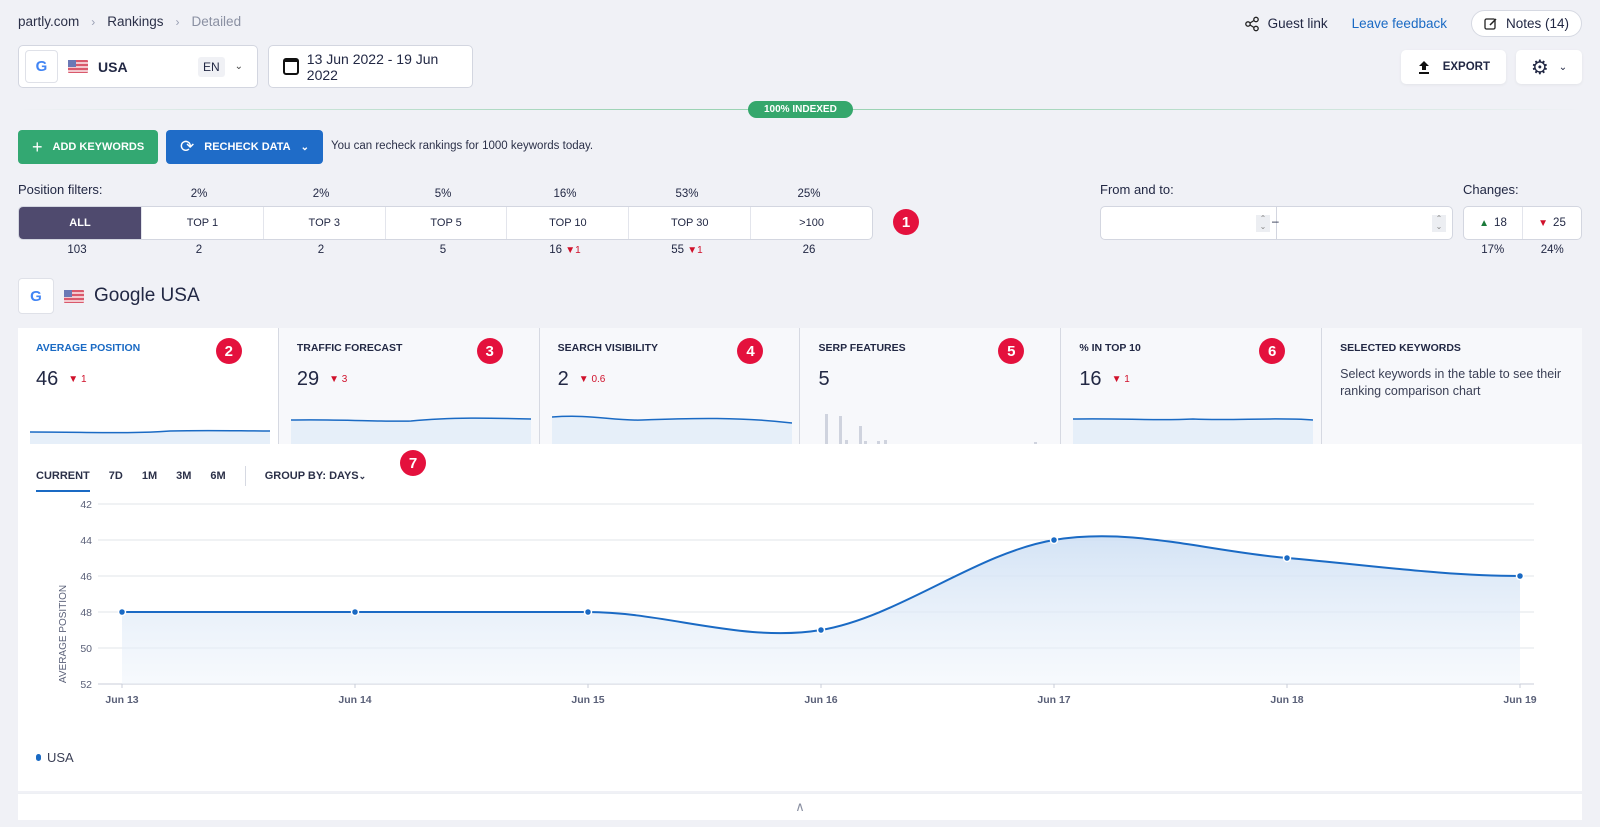 The height and width of the screenshot is (827, 1600). I want to click on y-tick-label: 42, so click(86, 505).